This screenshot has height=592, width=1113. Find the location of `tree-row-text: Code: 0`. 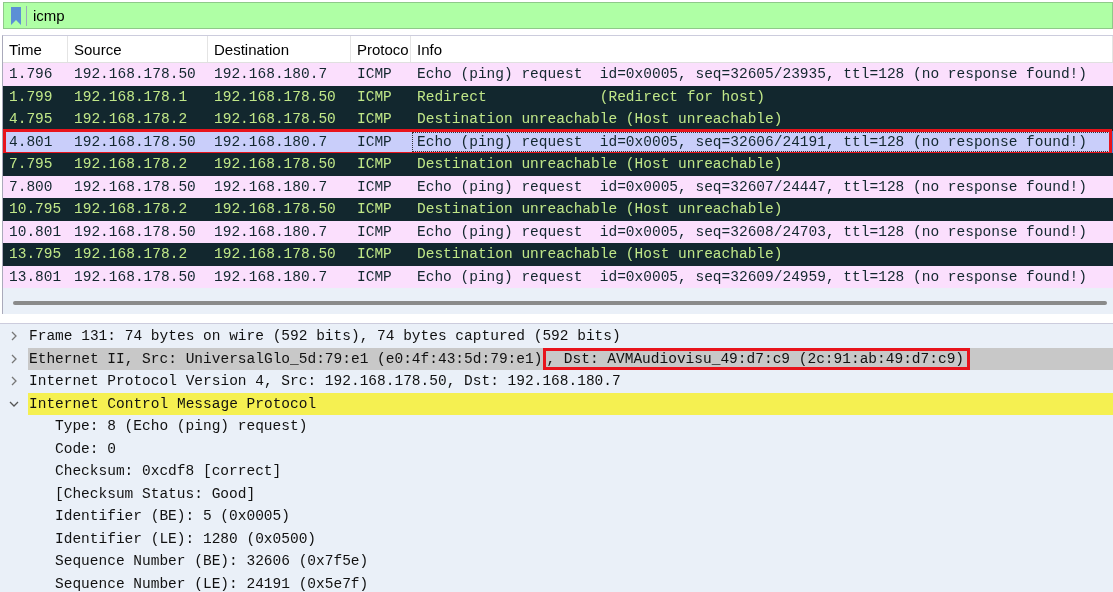

tree-row-text: Code: 0 is located at coordinates (85, 449).